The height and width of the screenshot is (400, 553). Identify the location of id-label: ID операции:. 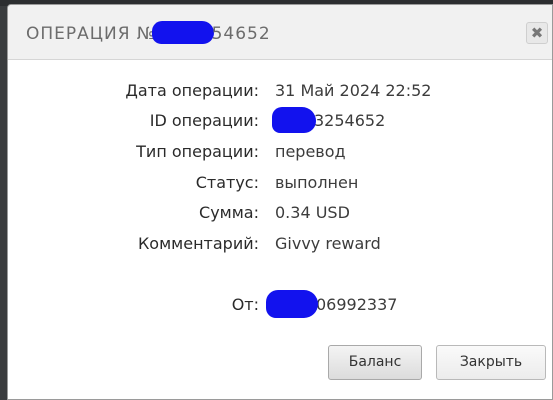
(204, 120).